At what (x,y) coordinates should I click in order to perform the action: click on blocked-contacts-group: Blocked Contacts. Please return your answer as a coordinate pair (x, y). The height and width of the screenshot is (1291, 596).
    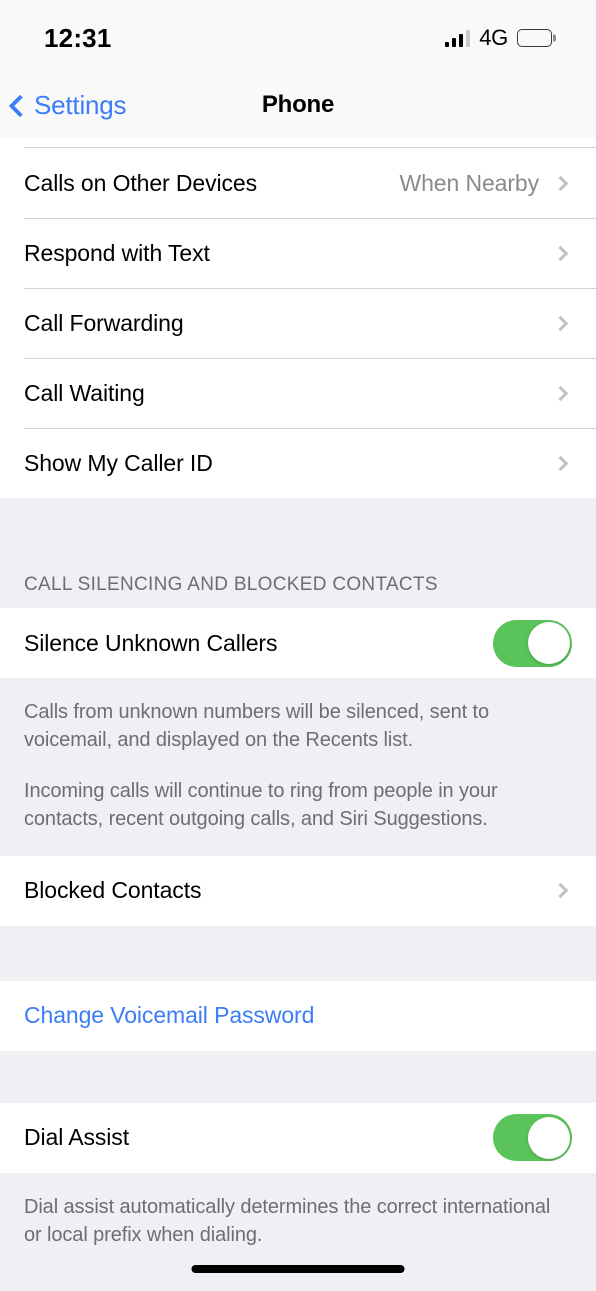
    Looking at the image, I should click on (298, 890).